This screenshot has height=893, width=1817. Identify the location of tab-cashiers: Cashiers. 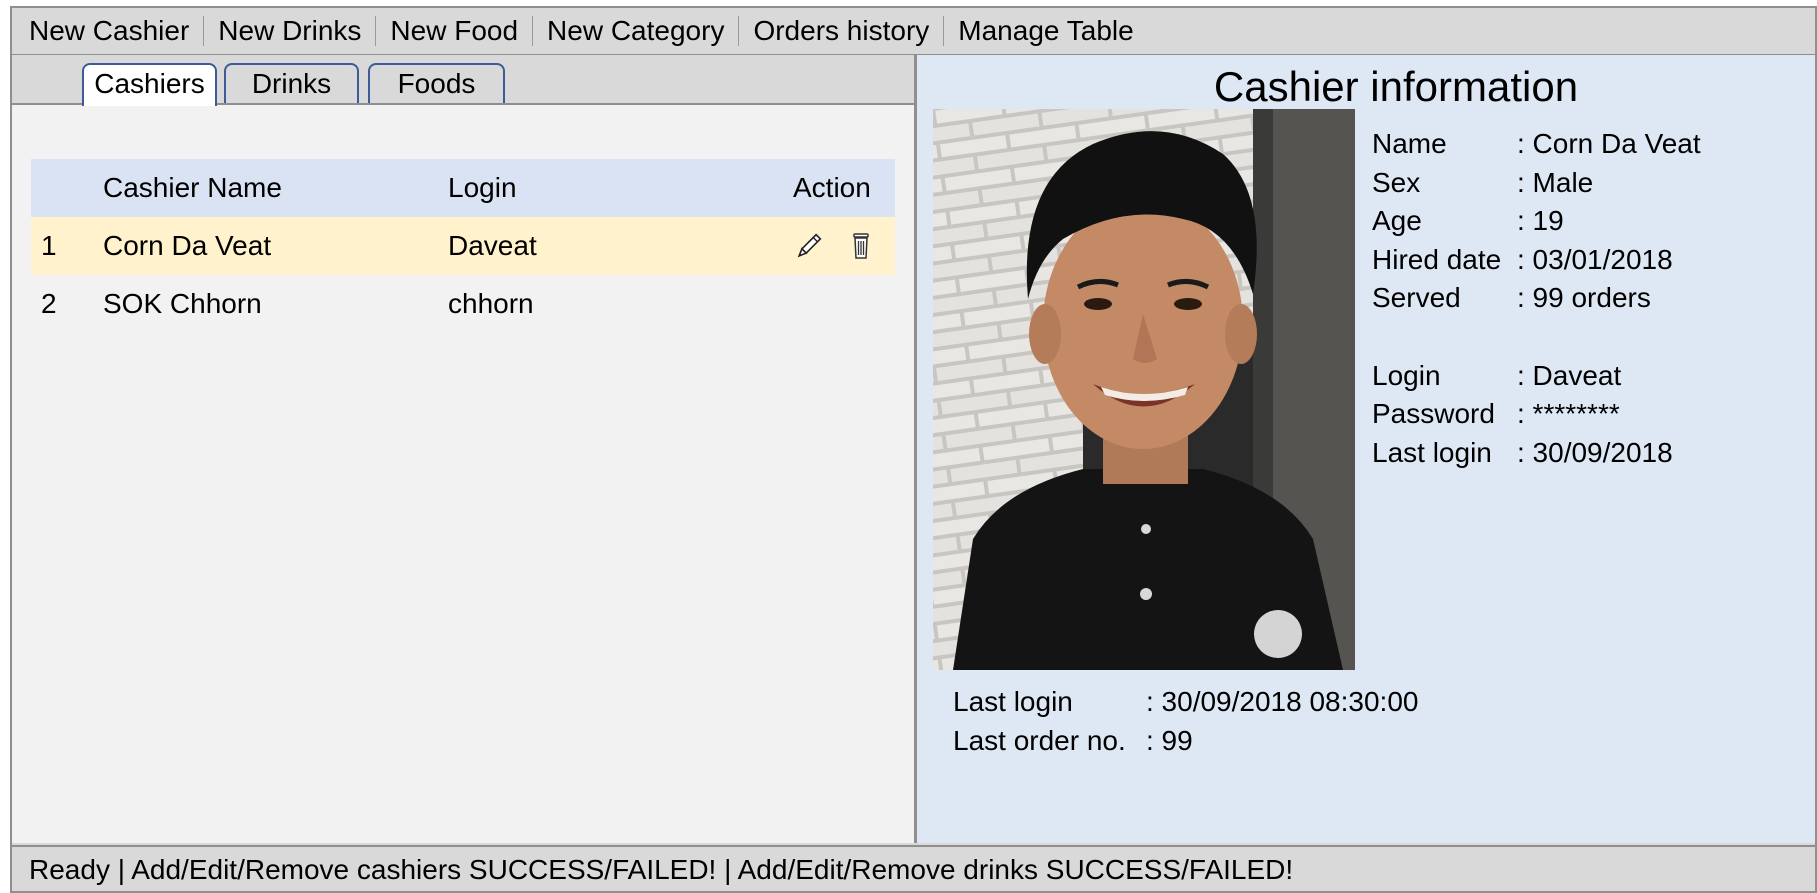
(149, 84).